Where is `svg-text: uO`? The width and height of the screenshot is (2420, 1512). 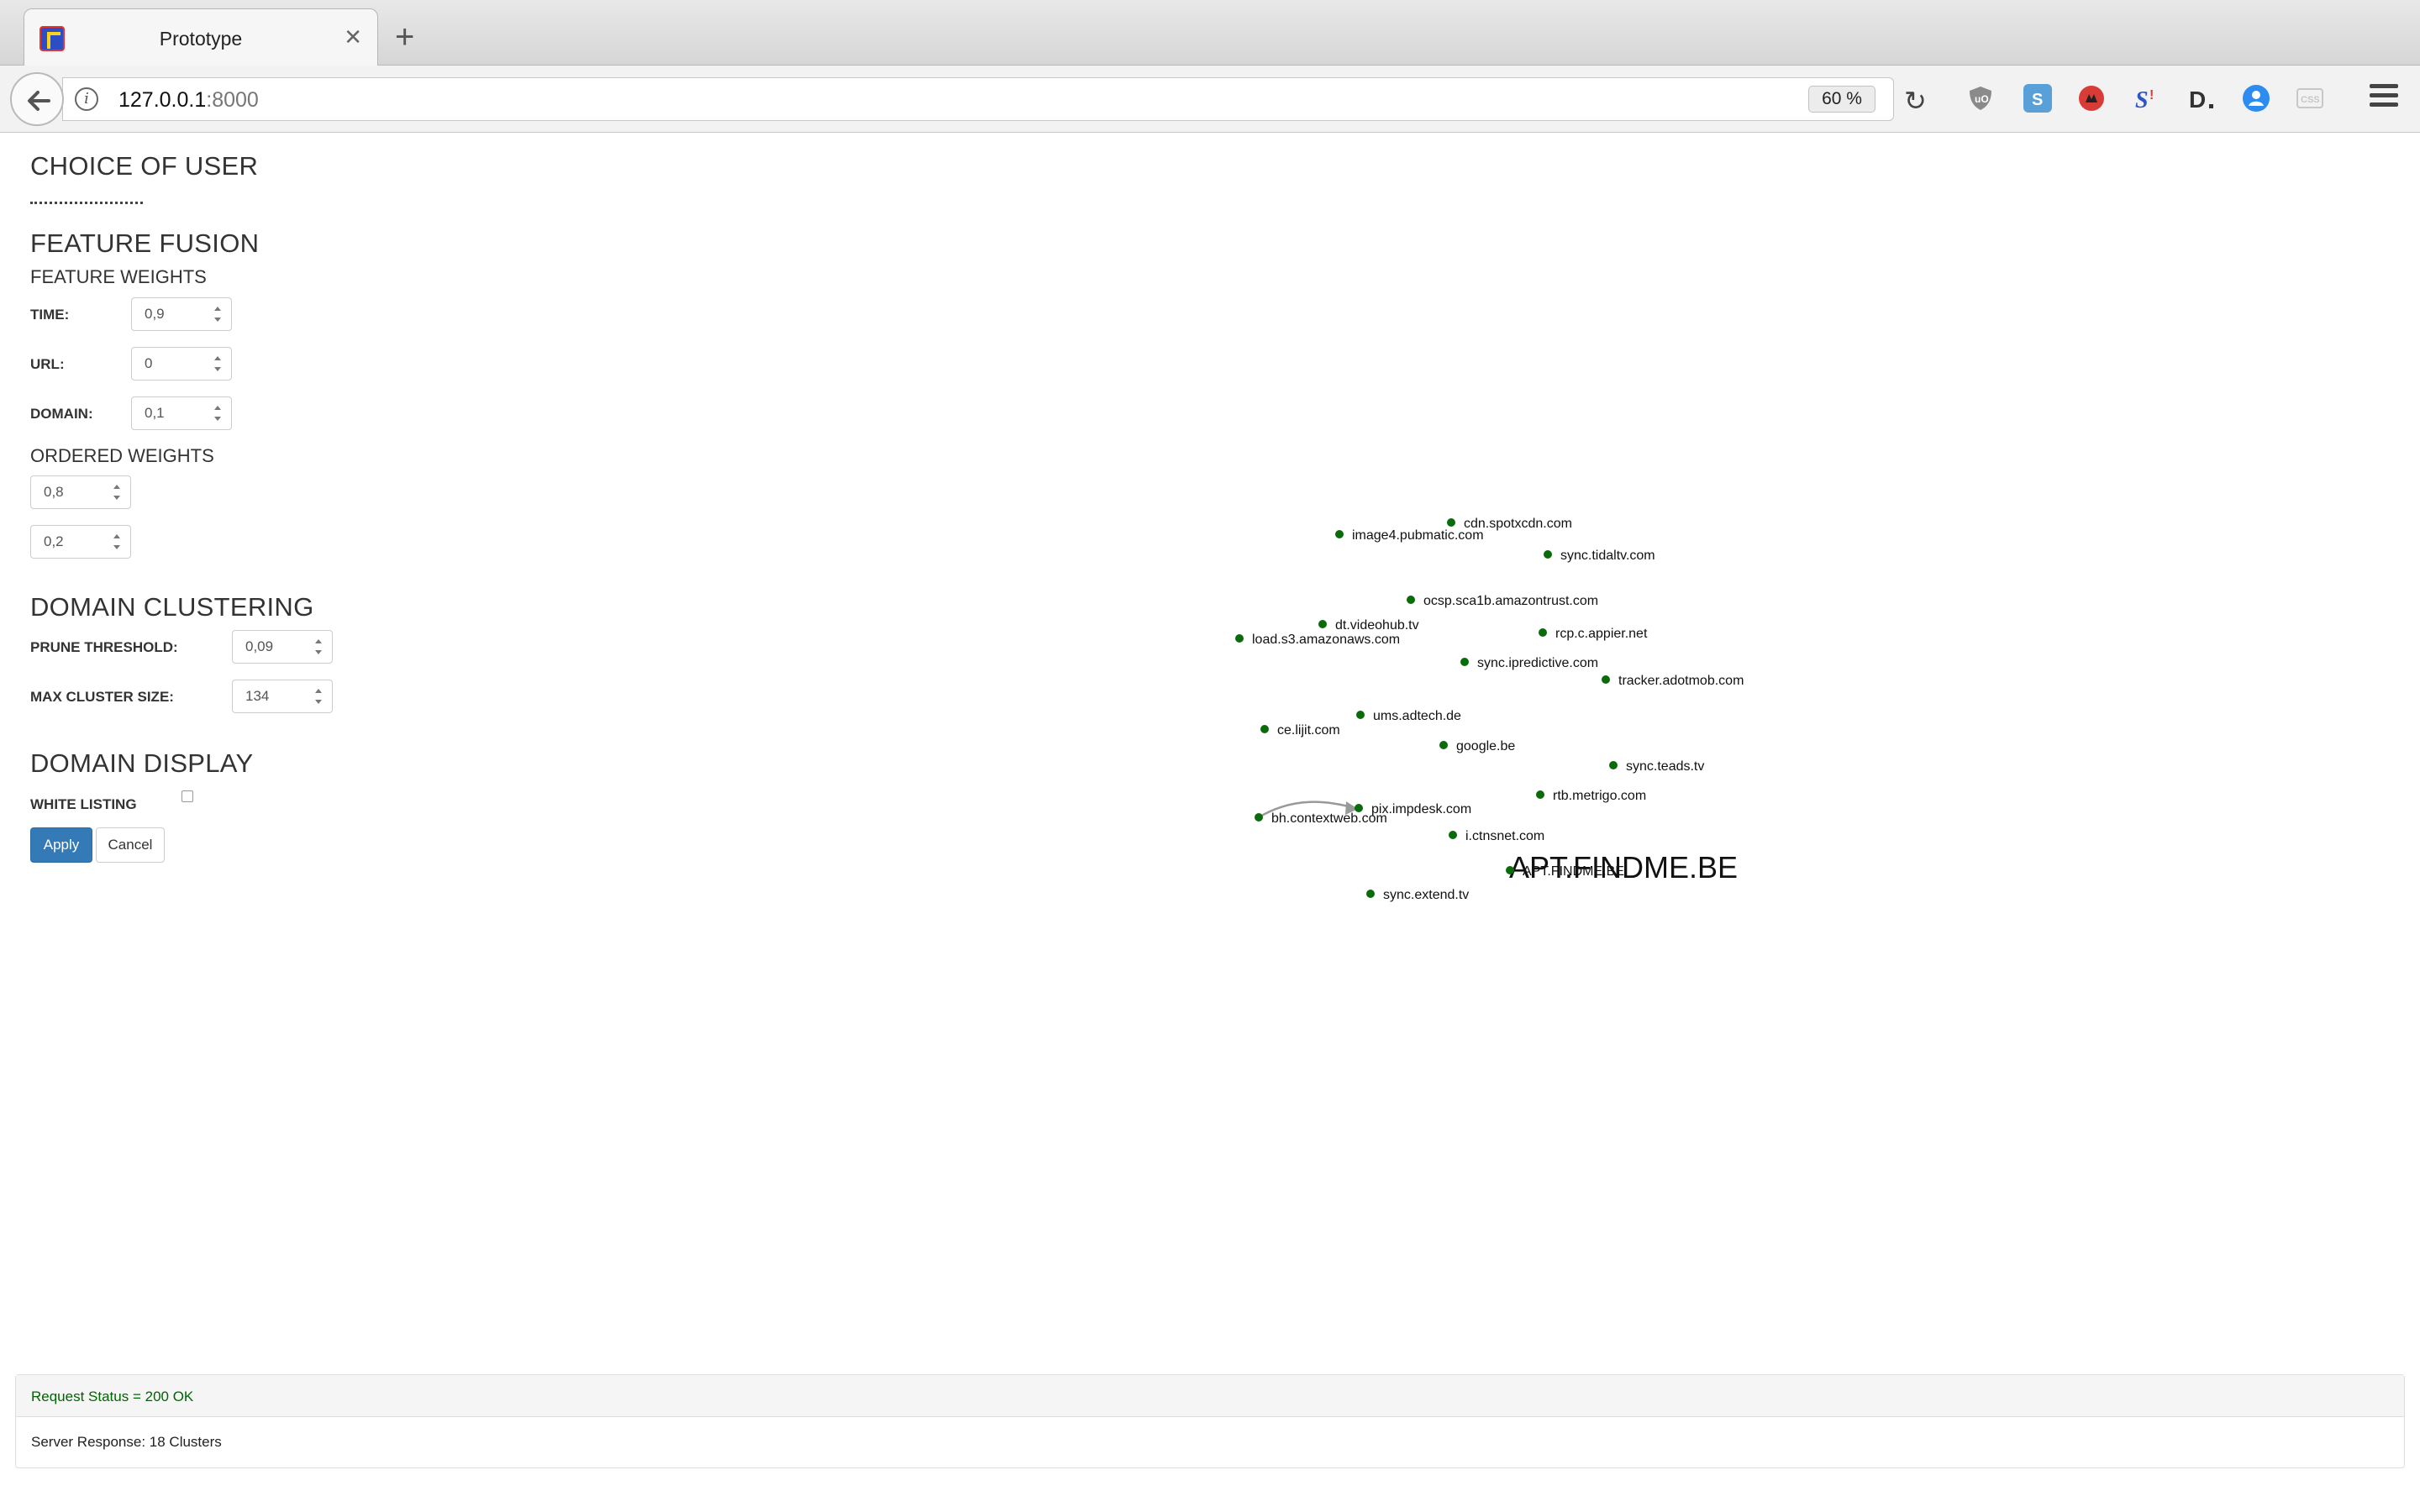 svg-text: uO is located at coordinates (1982, 99).